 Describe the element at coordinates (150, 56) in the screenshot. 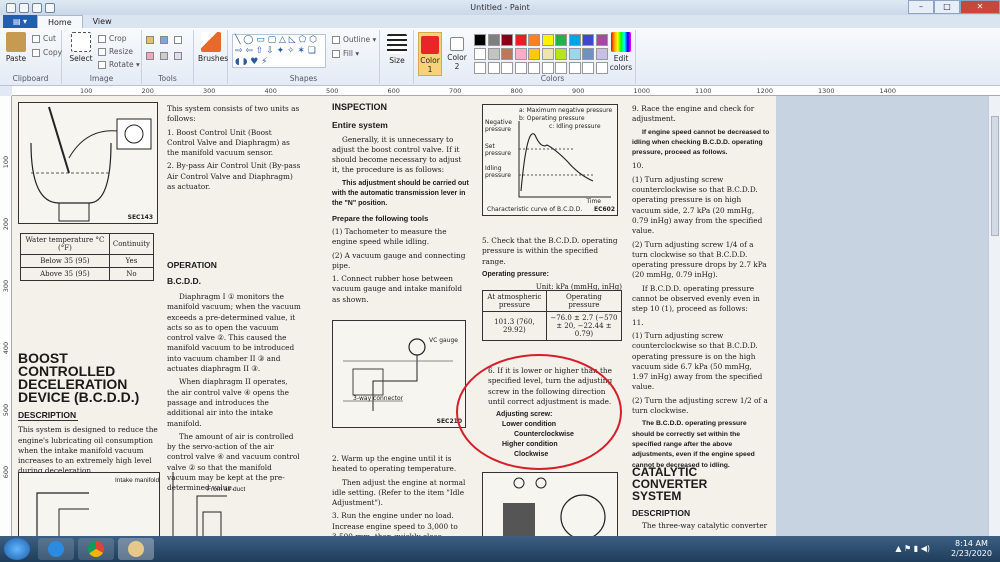

I see `eraser-icon` at that location.